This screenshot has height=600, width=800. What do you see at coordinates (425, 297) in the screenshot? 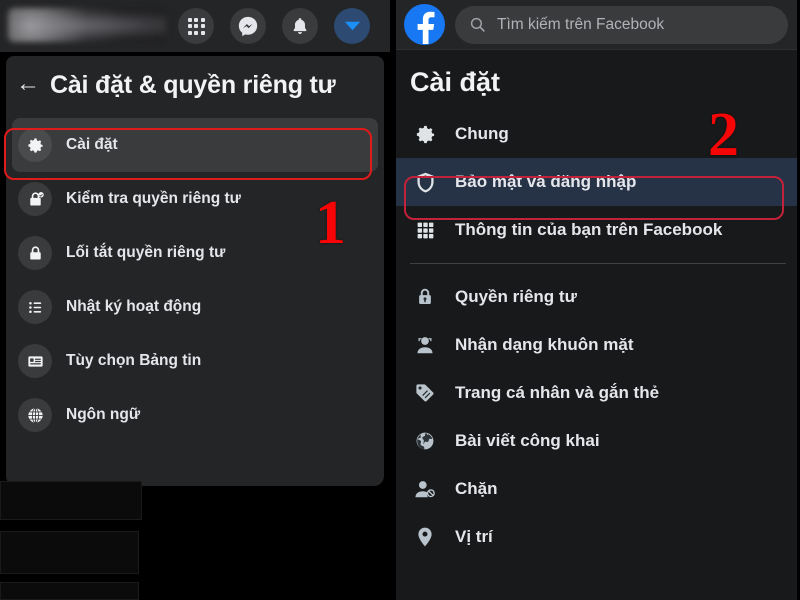
I see `privacy-lock-icon` at bounding box center [425, 297].